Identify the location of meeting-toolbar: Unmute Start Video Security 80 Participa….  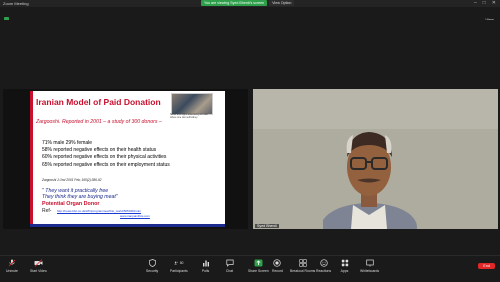
(250, 268).